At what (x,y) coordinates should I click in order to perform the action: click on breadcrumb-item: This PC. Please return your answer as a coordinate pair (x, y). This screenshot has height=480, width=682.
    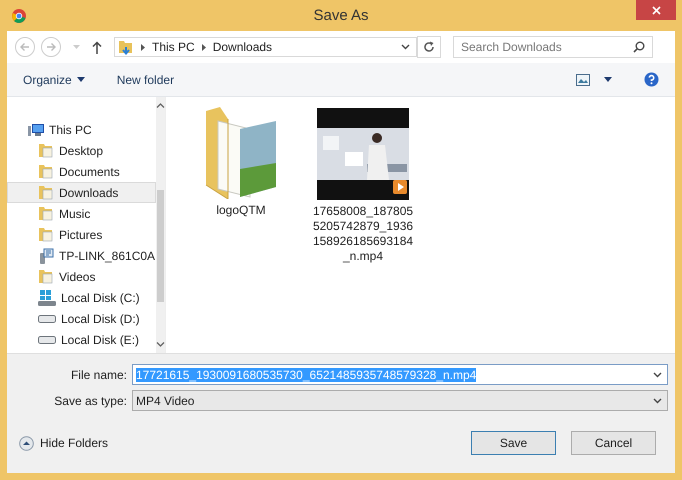
    Looking at the image, I should click on (173, 47).